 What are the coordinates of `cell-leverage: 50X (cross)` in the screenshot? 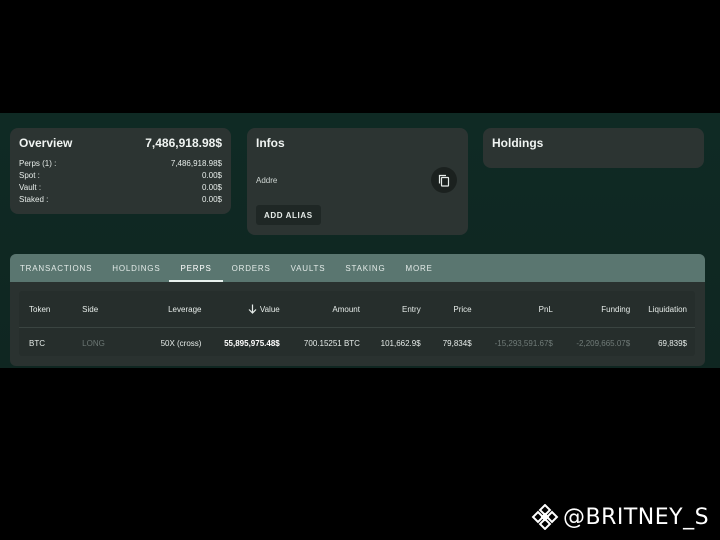 It's located at (181, 343).